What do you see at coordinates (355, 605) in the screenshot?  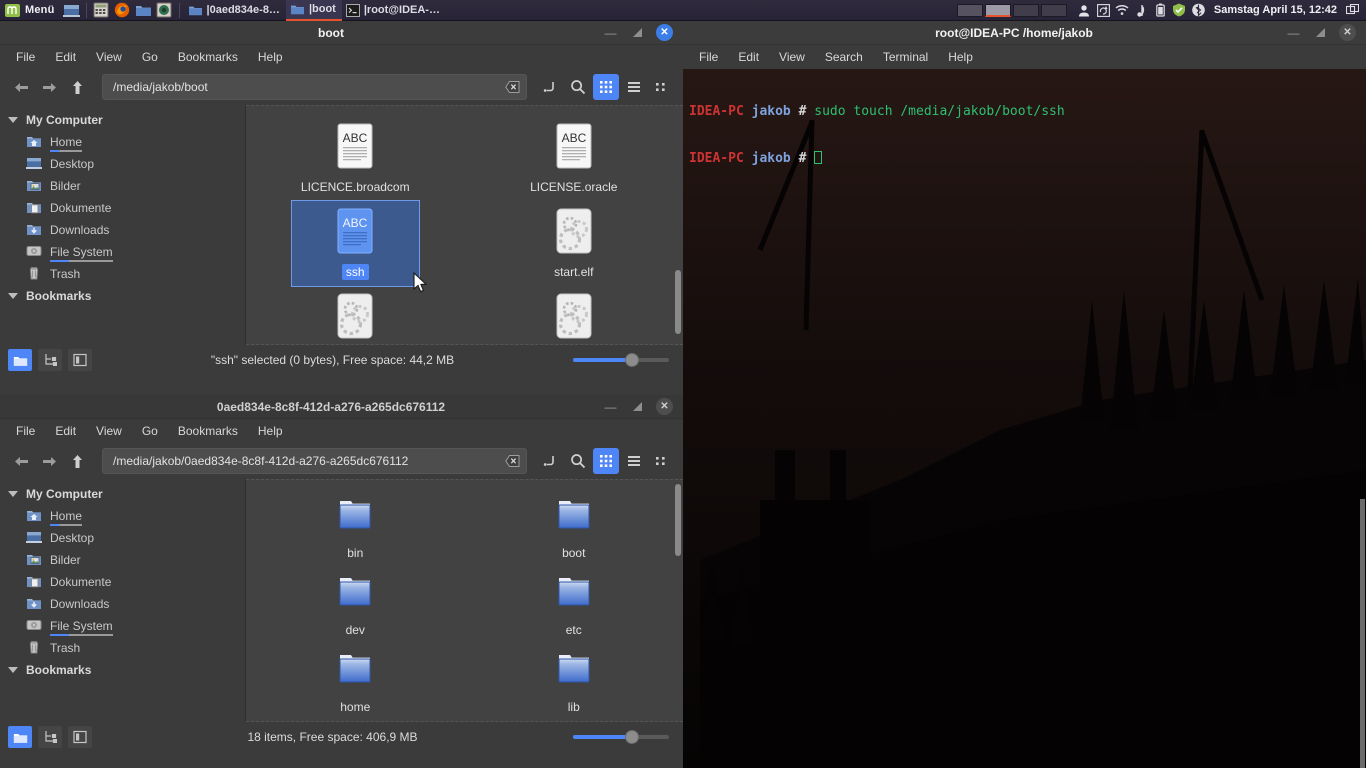 I see `file-item: dev` at bounding box center [355, 605].